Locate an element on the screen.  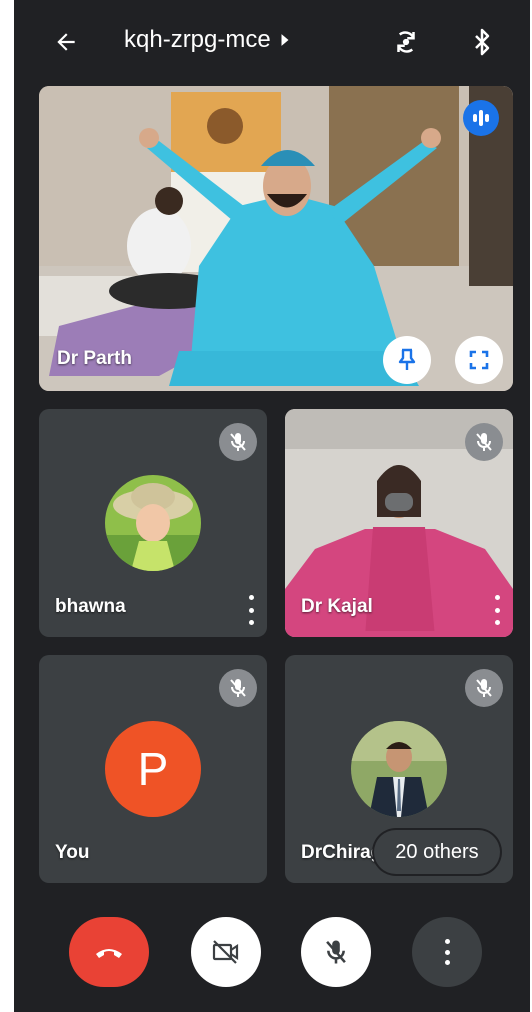
meeting-code: kqh-zrpg-mce is located at coordinates (197, 39).